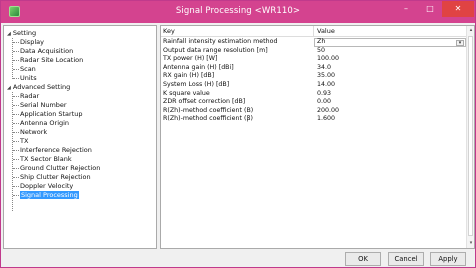 This screenshot has width=476, height=268. What do you see at coordinates (324, 94) in the screenshot?
I see `property-value: 0.93` at bounding box center [324, 94].